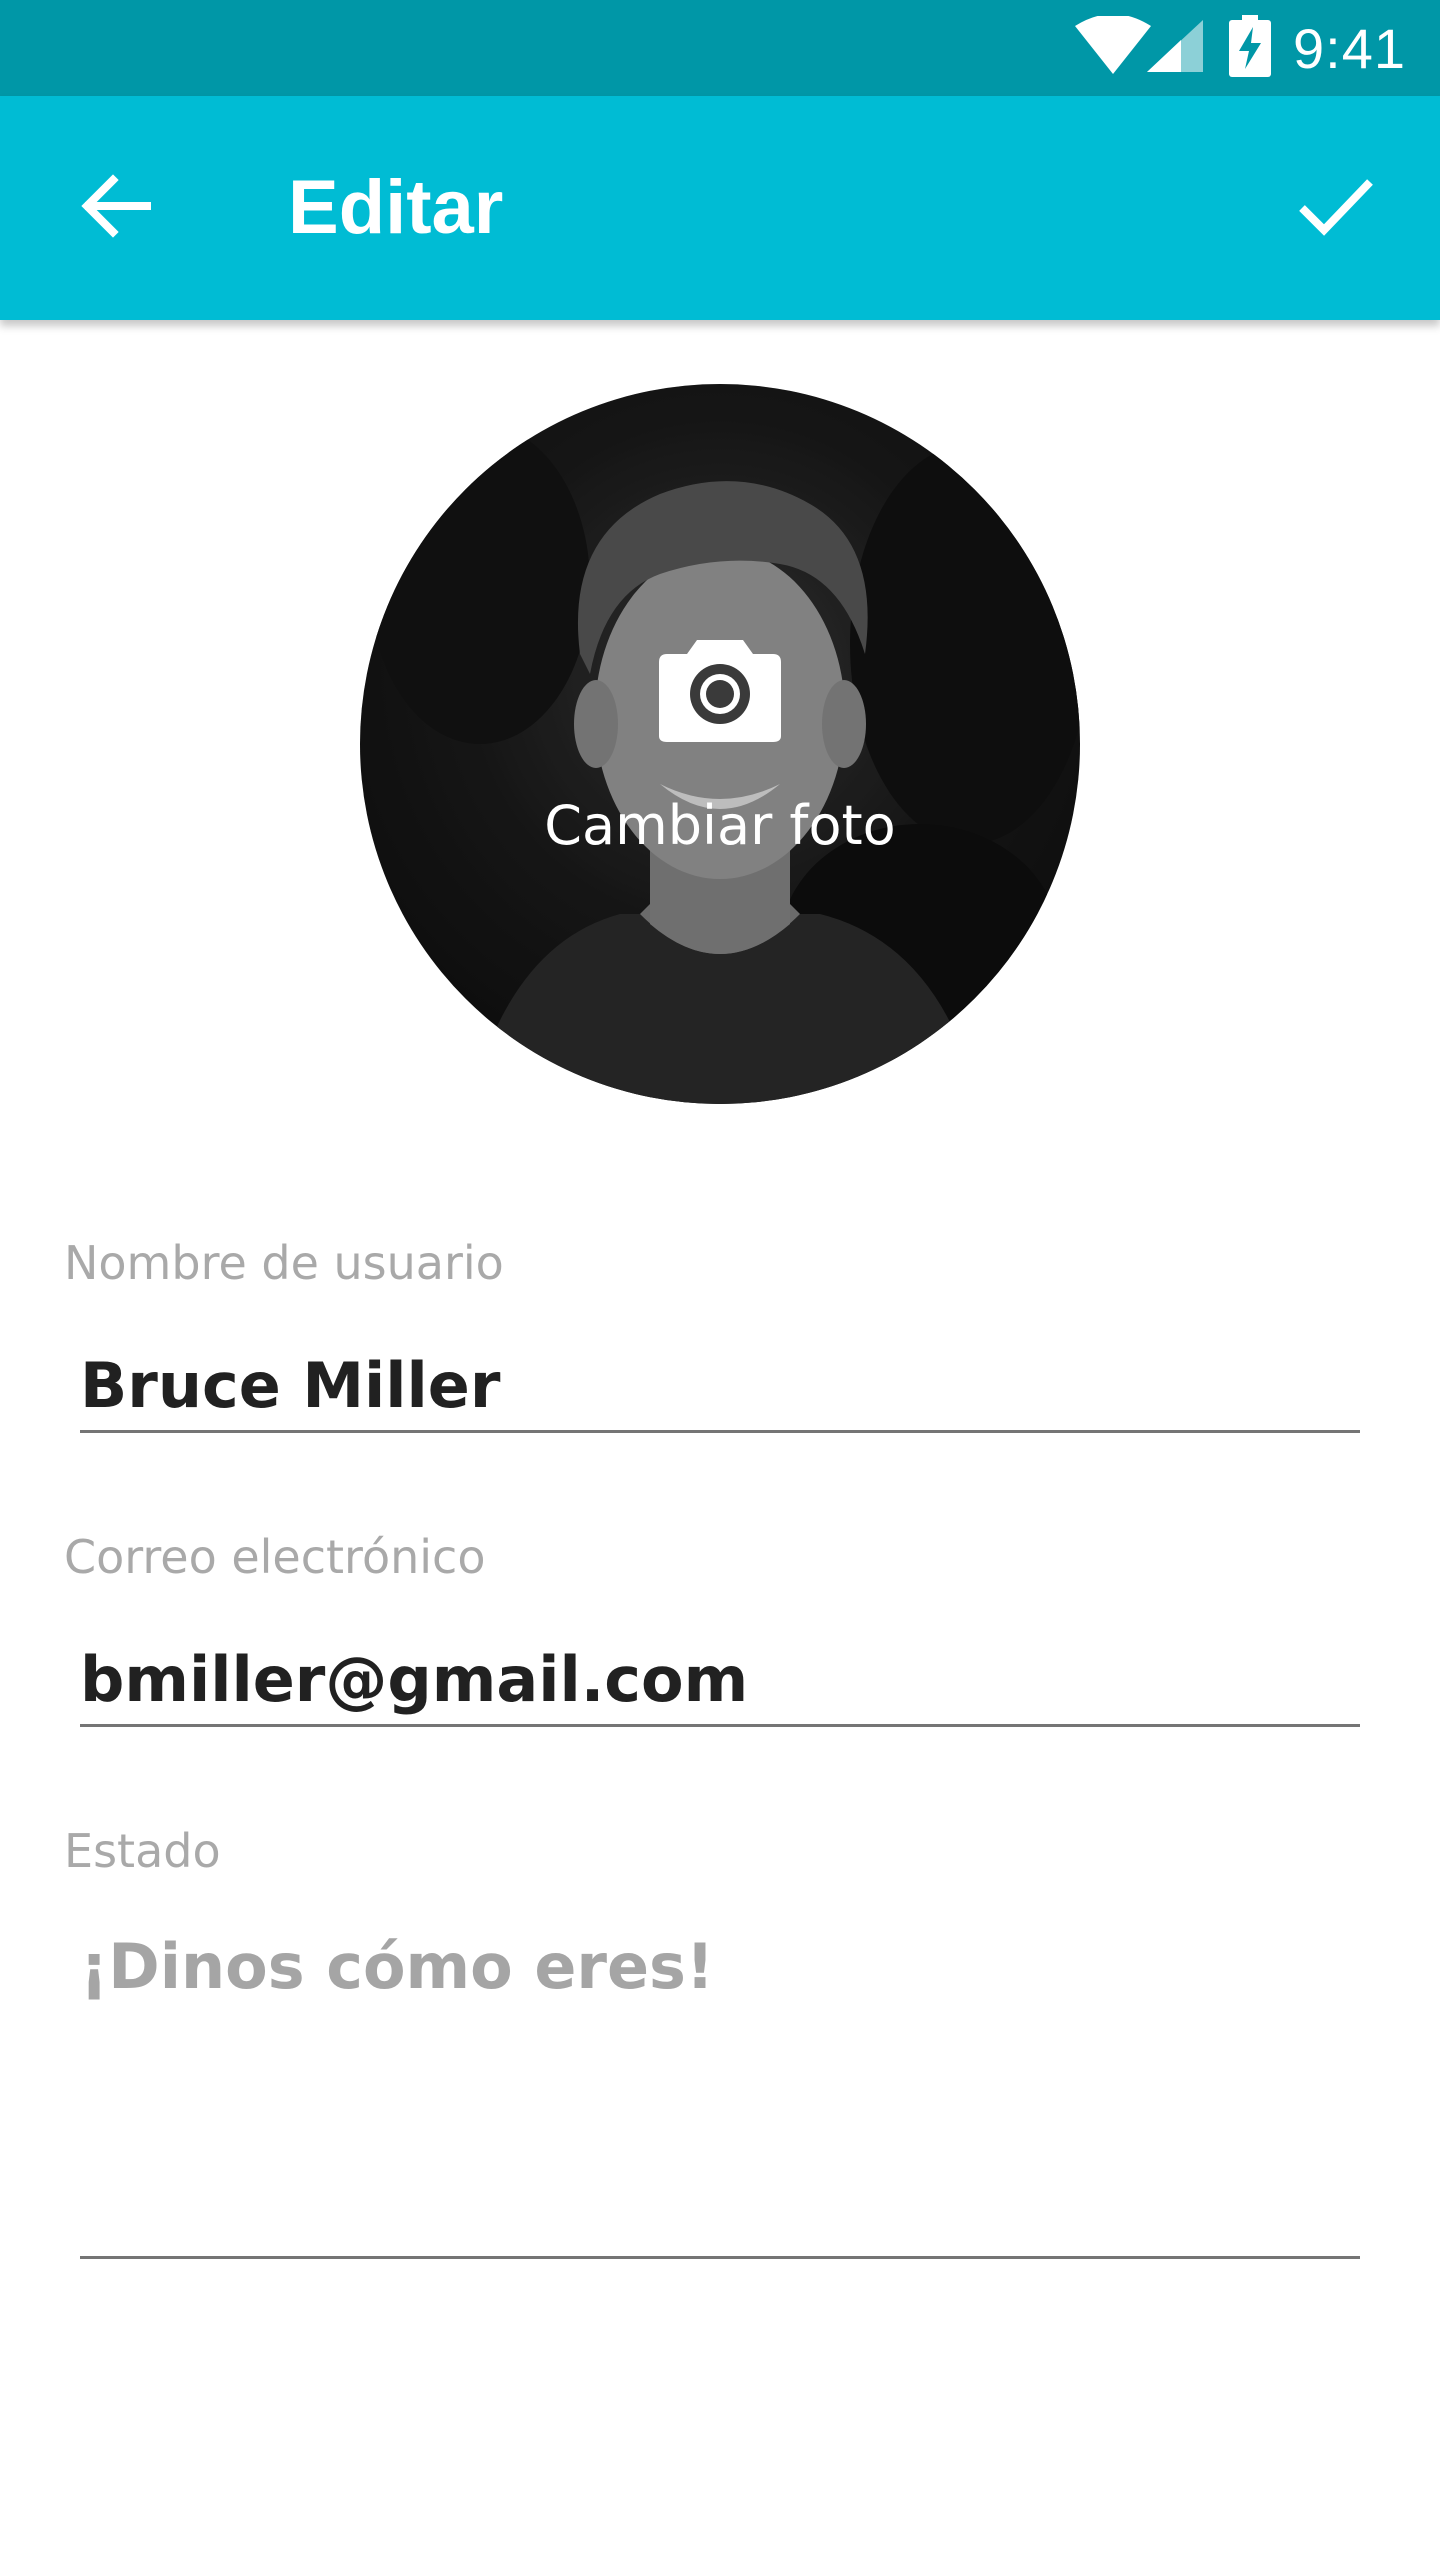 The height and width of the screenshot is (2560, 1440). I want to click on email-label: Correo electrónico, so click(275, 1557).